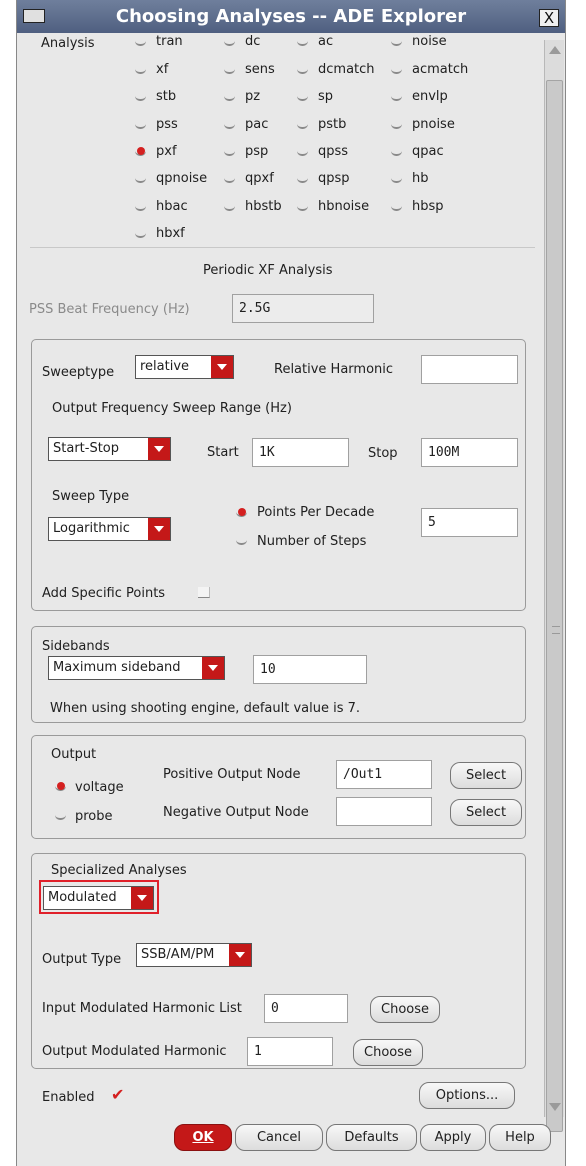  Describe the element at coordinates (78, 372) in the screenshot. I see `sweeptype-label: Sweeptype` at that location.